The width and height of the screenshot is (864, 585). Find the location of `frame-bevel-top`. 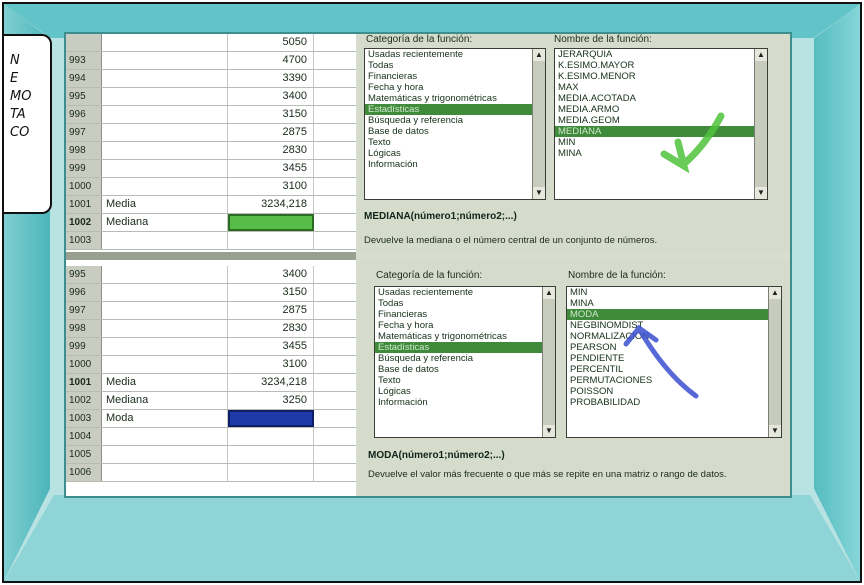

frame-bevel-top is located at coordinates (432, 21).